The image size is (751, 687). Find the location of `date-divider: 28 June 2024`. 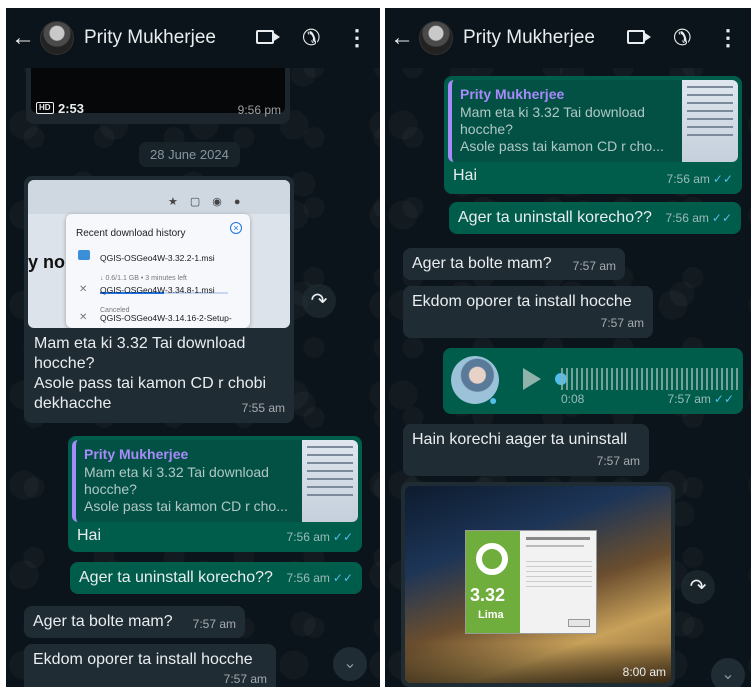

date-divider: 28 June 2024 is located at coordinates (189, 154).